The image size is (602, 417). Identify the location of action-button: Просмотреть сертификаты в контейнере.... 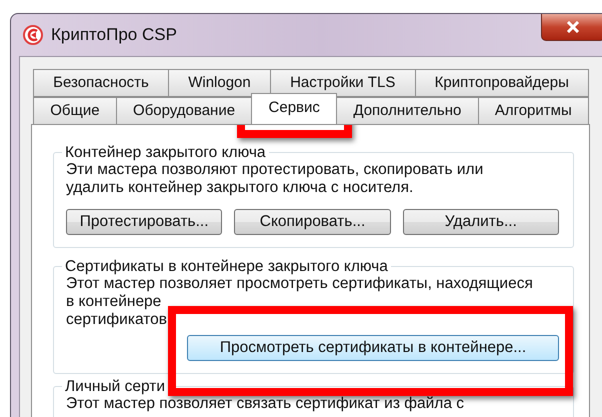
(373, 348).